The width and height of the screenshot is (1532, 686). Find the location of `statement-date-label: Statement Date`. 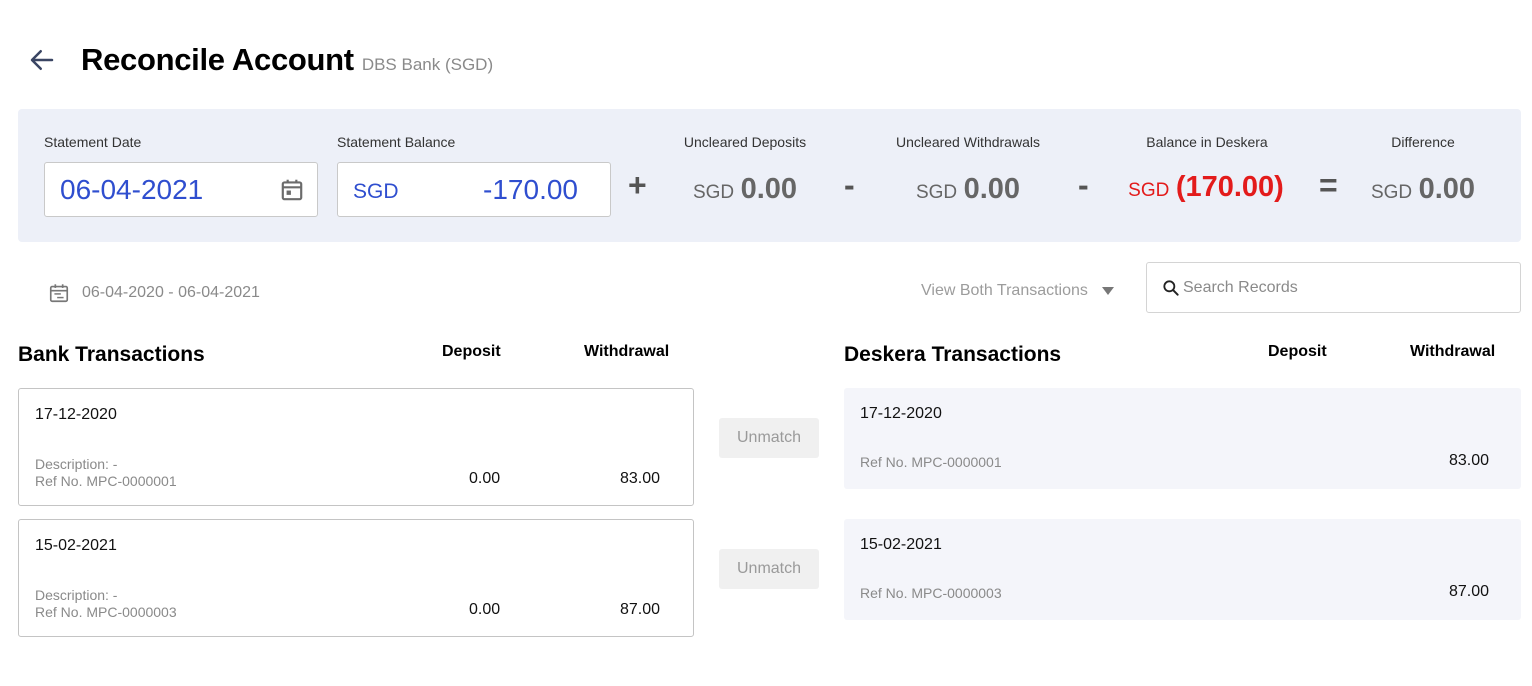

statement-date-label: Statement Date is located at coordinates (93, 142).